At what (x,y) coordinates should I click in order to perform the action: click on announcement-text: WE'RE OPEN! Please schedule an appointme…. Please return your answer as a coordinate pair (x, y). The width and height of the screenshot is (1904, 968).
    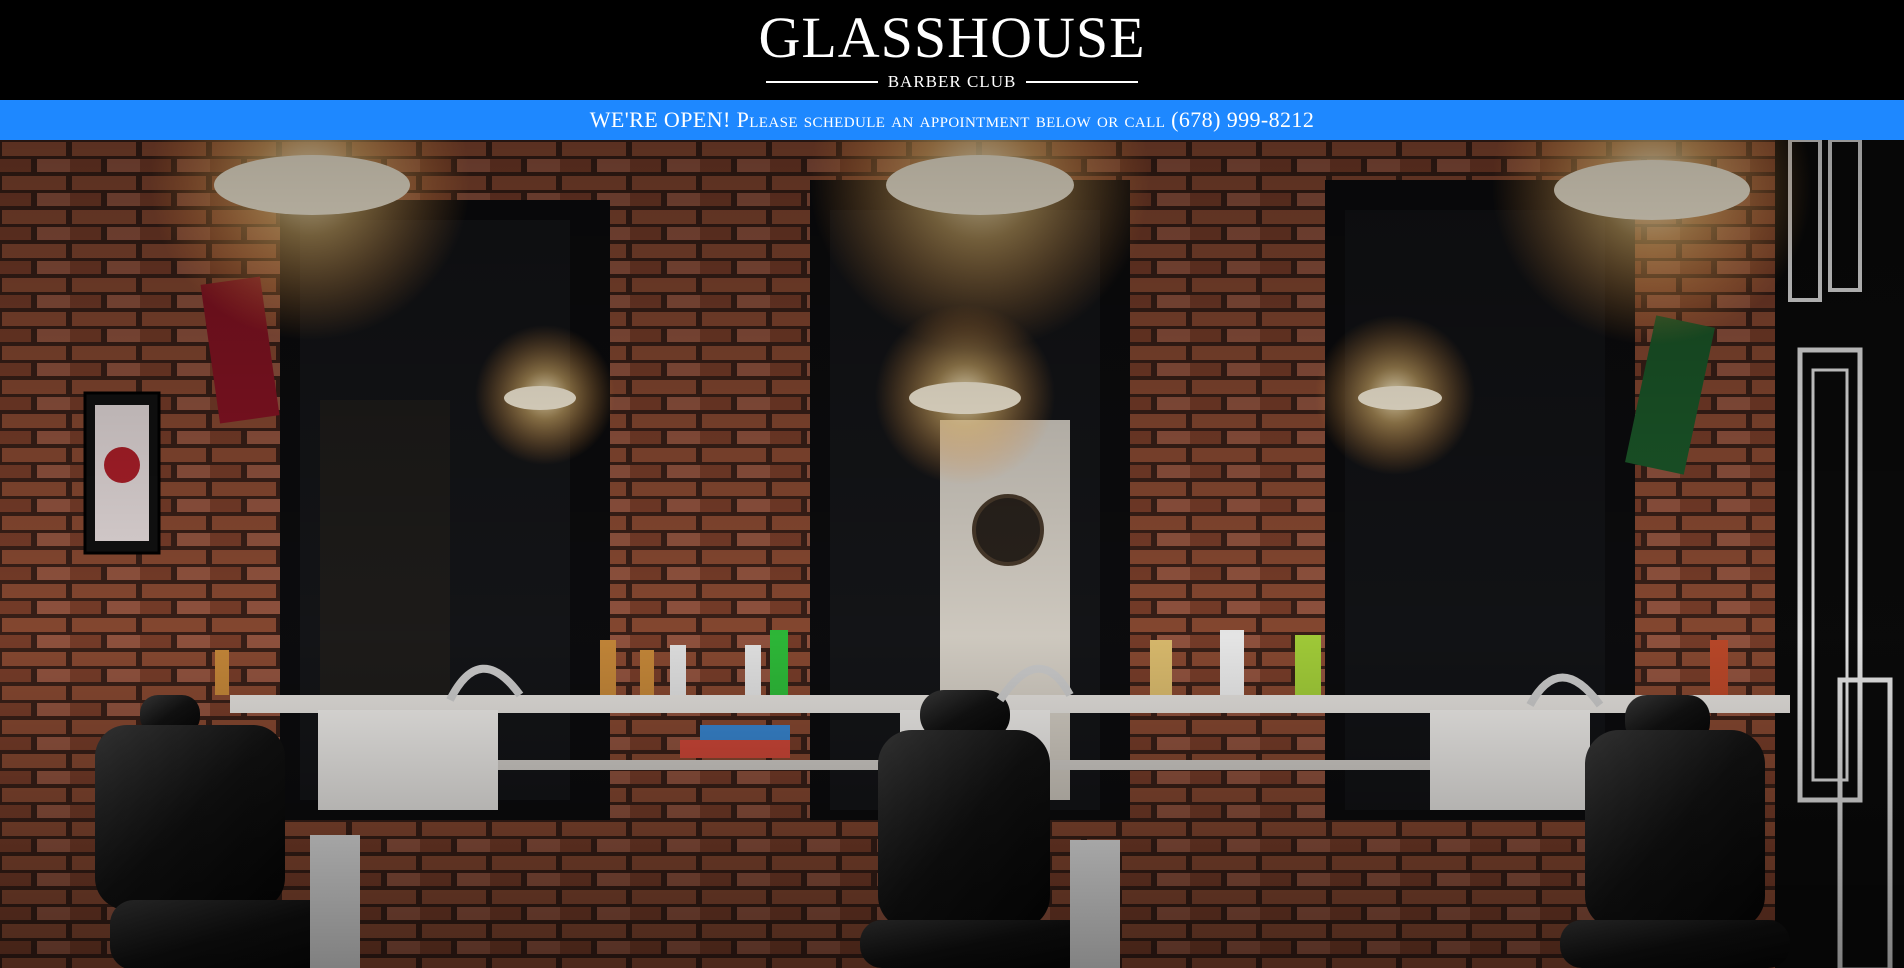
    Looking at the image, I should click on (952, 119).